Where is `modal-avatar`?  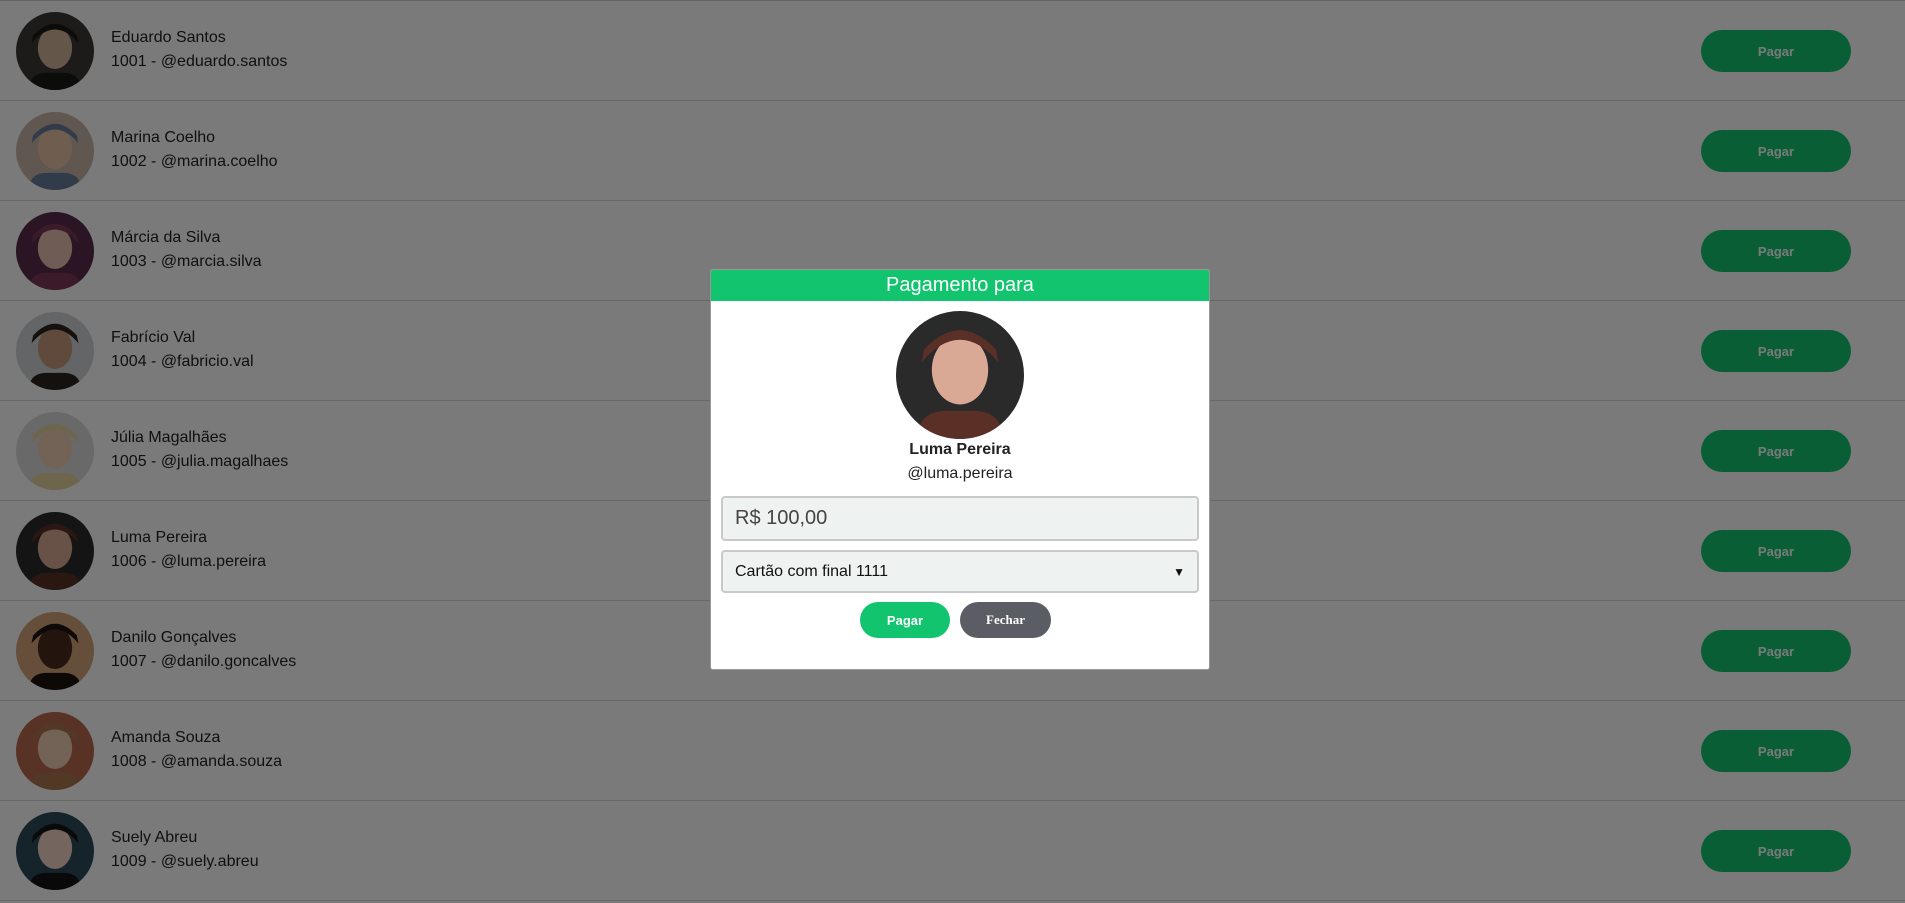 modal-avatar is located at coordinates (960, 375).